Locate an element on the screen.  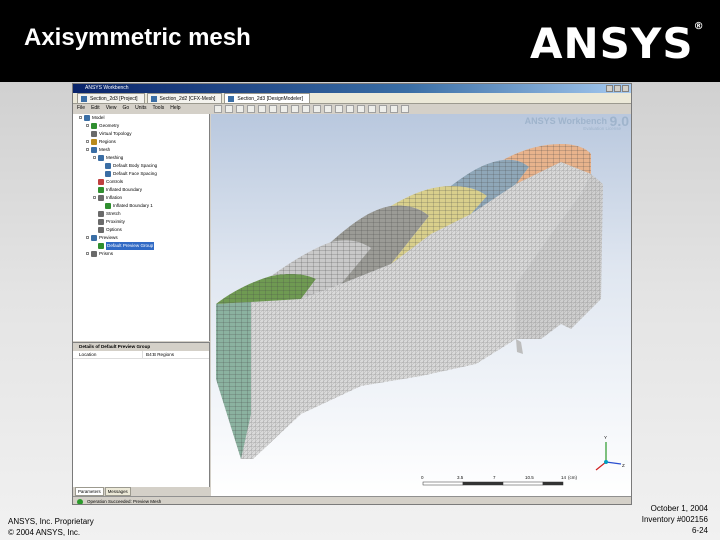
magnifier-icon is located at coordinates (284, 109).